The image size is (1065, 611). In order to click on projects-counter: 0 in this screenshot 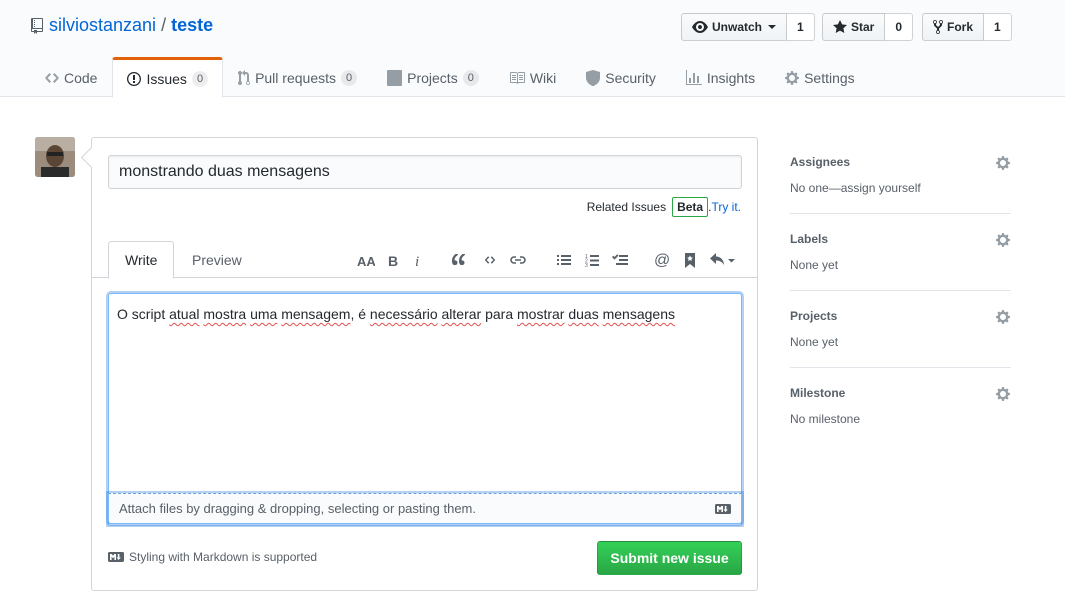, I will do `click(470, 78)`.